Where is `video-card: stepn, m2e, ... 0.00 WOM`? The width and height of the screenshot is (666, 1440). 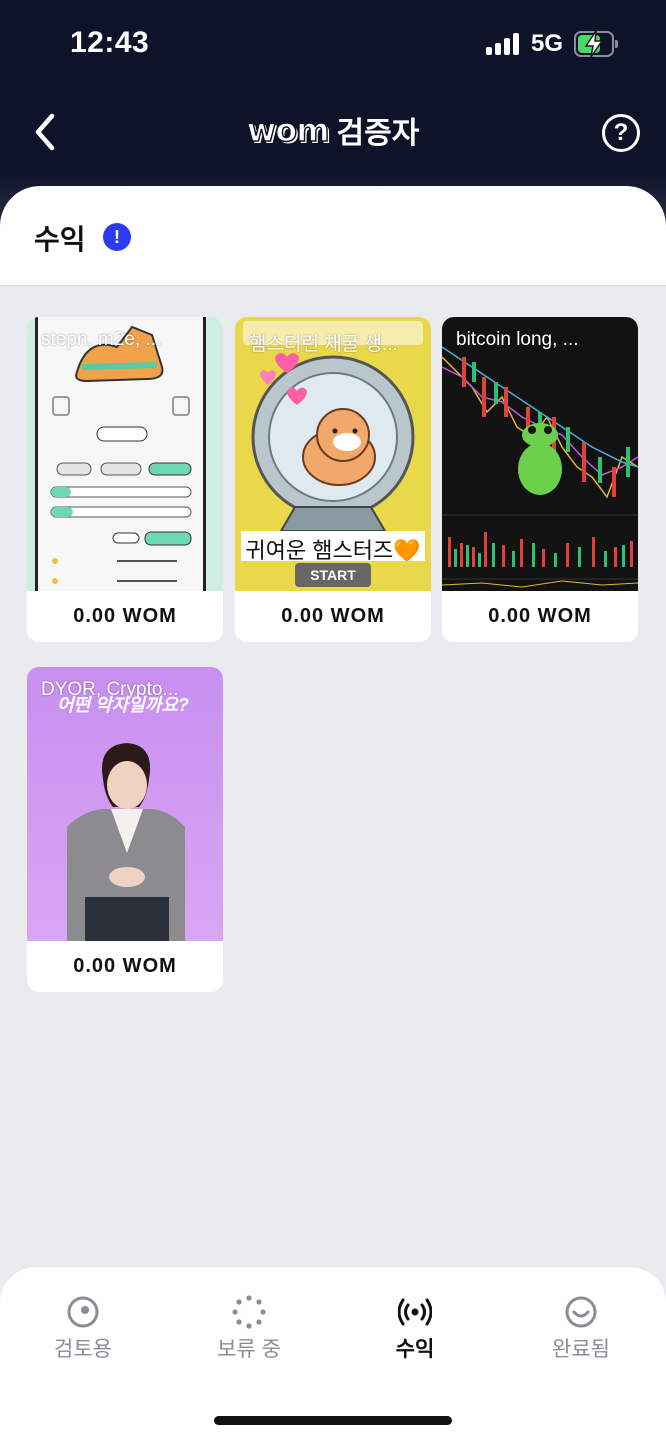 video-card: stepn, m2e, ... 0.00 WOM is located at coordinates (125, 479).